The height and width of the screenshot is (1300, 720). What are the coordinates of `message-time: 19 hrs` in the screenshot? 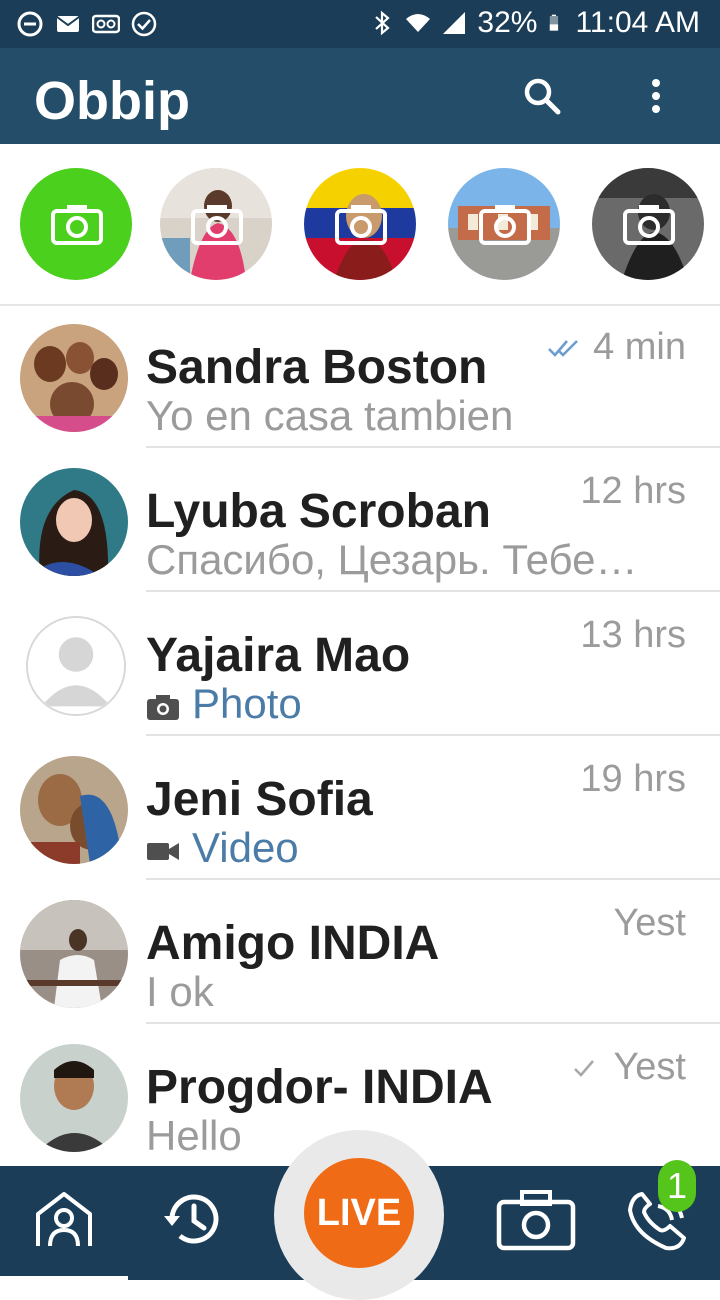 It's located at (633, 779).